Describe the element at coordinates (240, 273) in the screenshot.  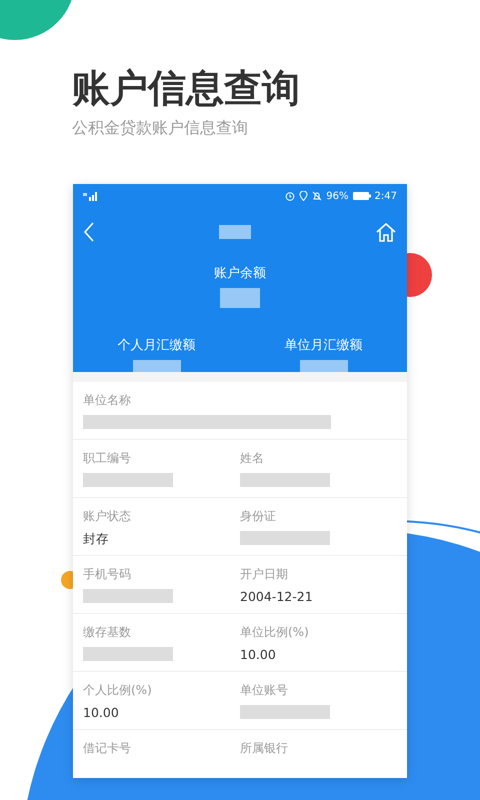
I see `balance-label: 账户余额` at that location.